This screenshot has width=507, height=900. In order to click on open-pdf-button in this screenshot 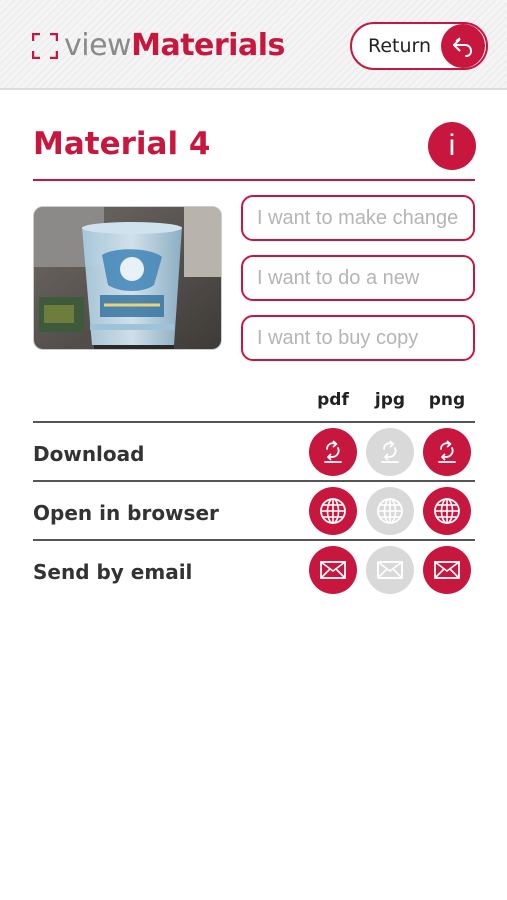, I will do `click(333, 511)`.